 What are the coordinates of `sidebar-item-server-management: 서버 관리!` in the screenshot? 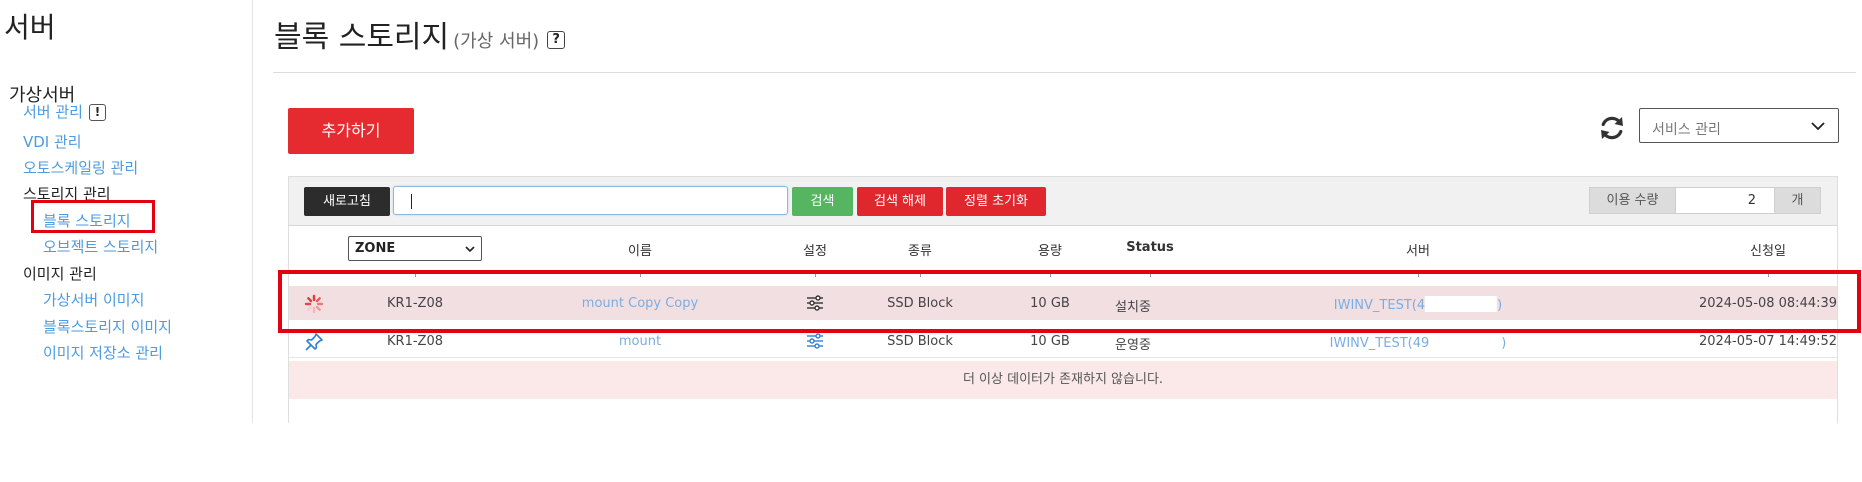 It's located at (64, 111).